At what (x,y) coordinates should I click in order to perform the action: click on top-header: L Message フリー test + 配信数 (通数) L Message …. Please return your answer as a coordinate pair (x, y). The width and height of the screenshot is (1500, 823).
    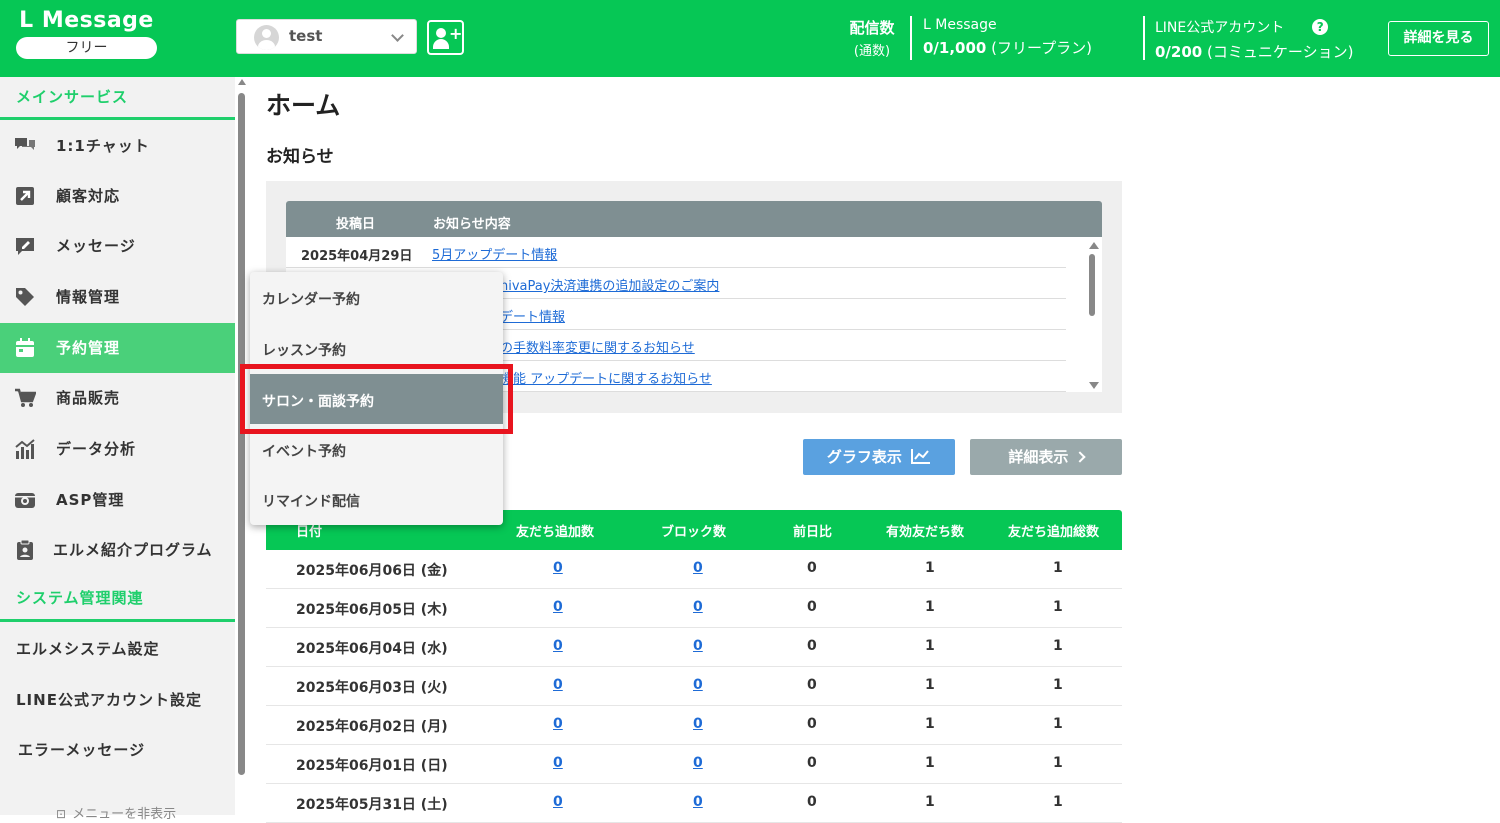
    Looking at the image, I should click on (750, 38).